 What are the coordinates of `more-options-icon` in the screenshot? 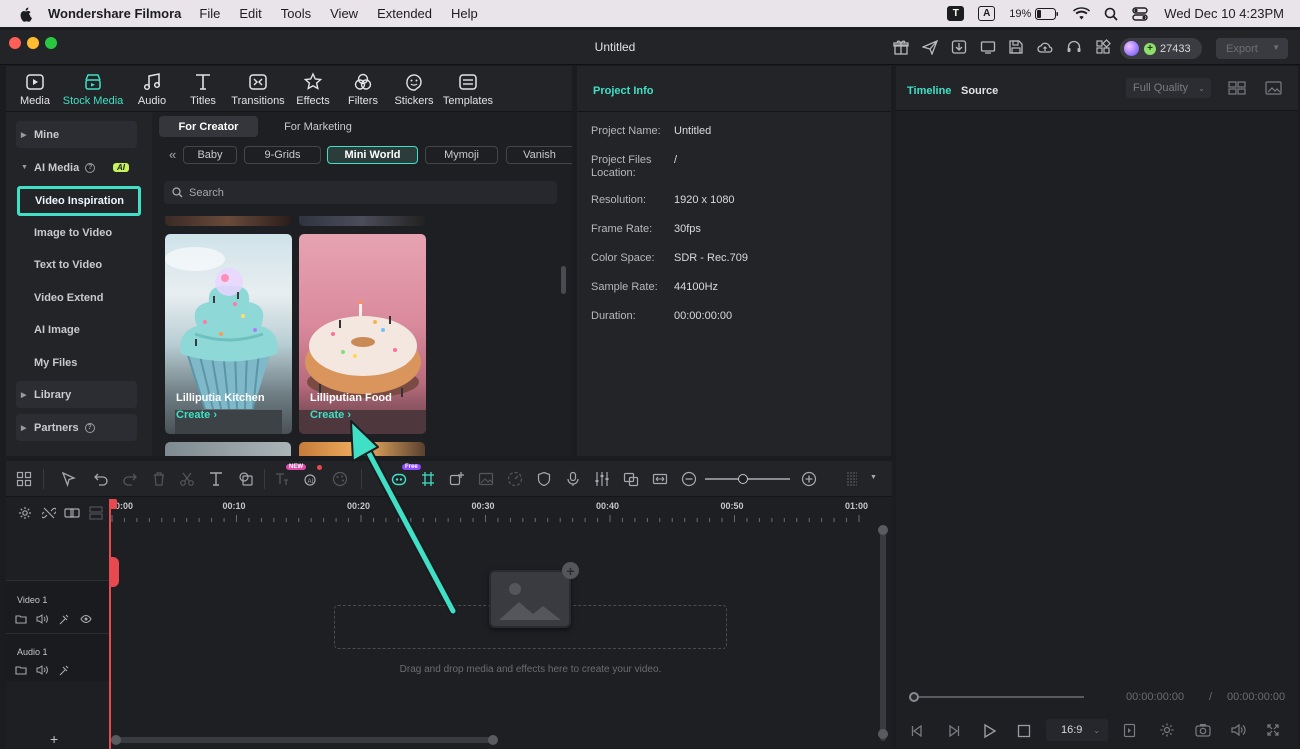 It's located at (852, 479).